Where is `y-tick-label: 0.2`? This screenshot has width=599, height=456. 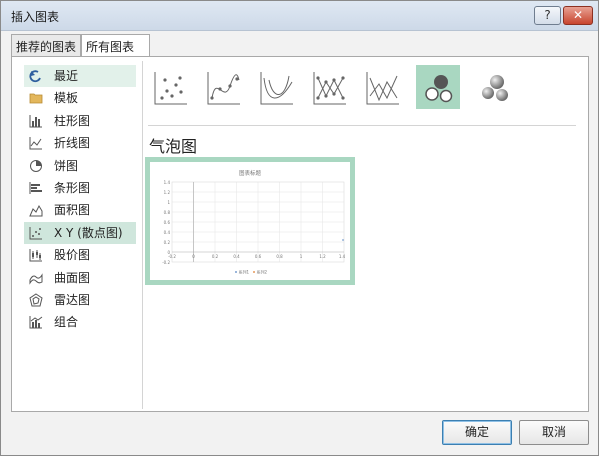
y-tick-label: 0.2 is located at coordinates (167, 242).